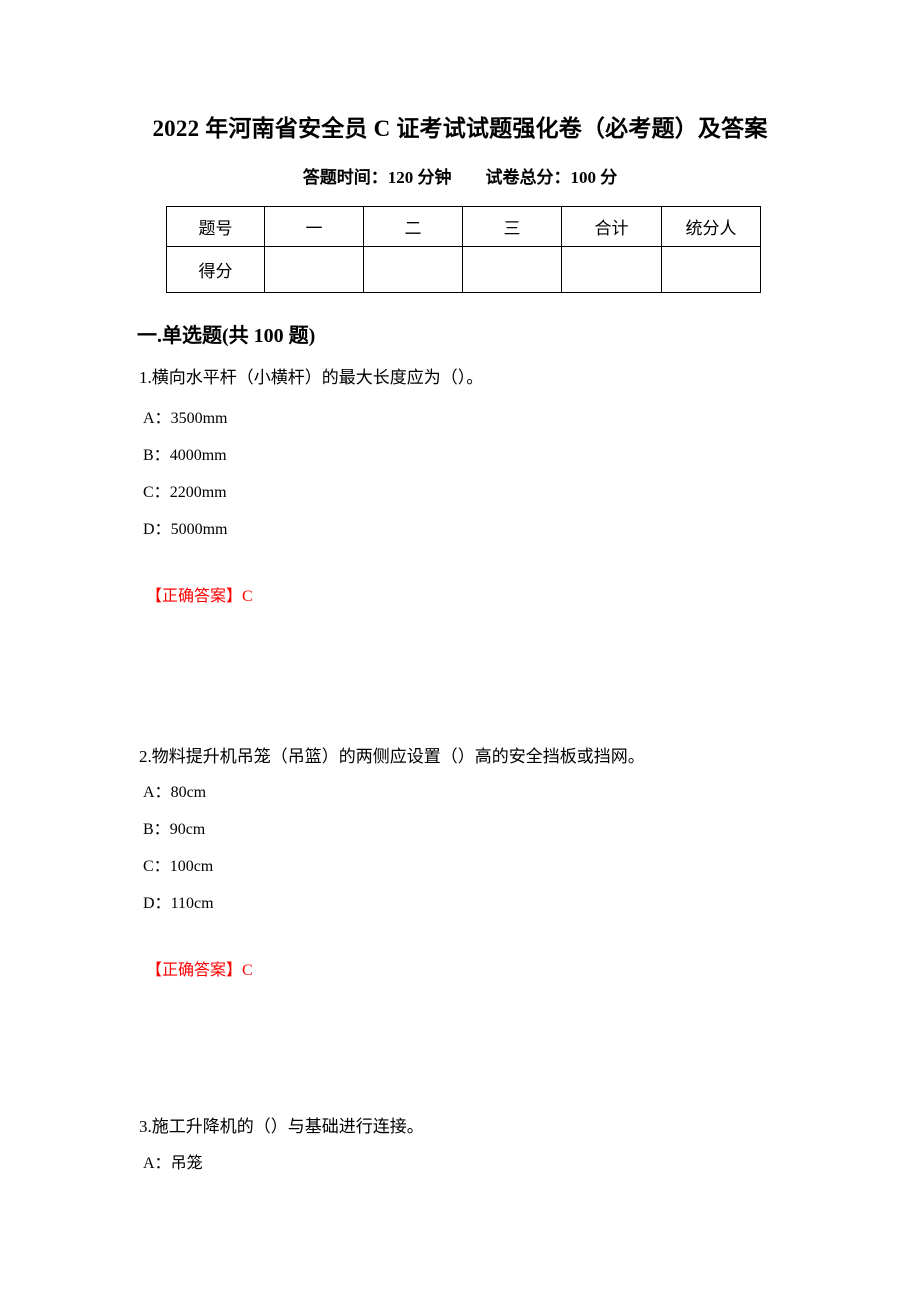 This screenshot has width=920, height=1302. Describe the element at coordinates (281, 1126) in the screenshot. I see `question-stem-3: 3.施工升降机的（）与基础进行连接。` at that location.